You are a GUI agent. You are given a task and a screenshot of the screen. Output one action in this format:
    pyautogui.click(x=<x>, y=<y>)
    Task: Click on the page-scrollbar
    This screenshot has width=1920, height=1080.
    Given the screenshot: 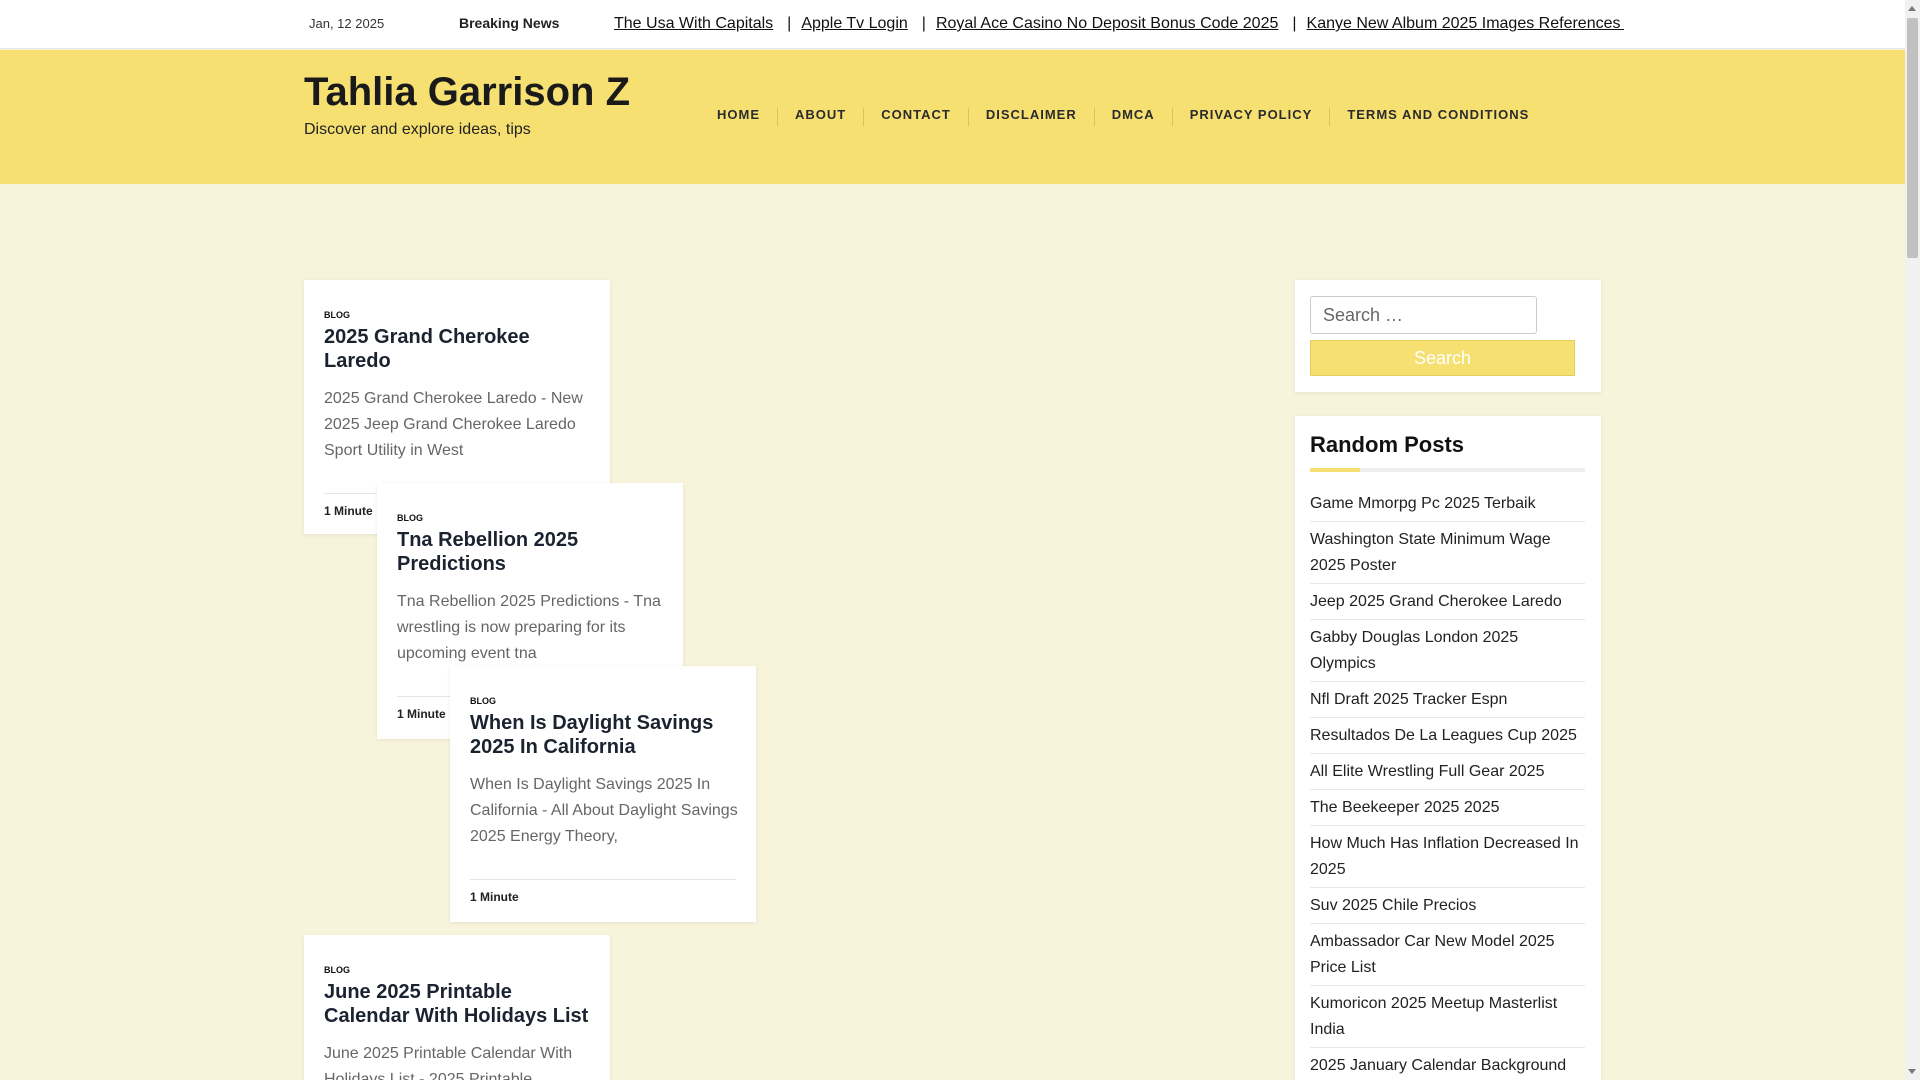 What is the action you would take?
    pyautogui.click(x=1912, y=540)
    